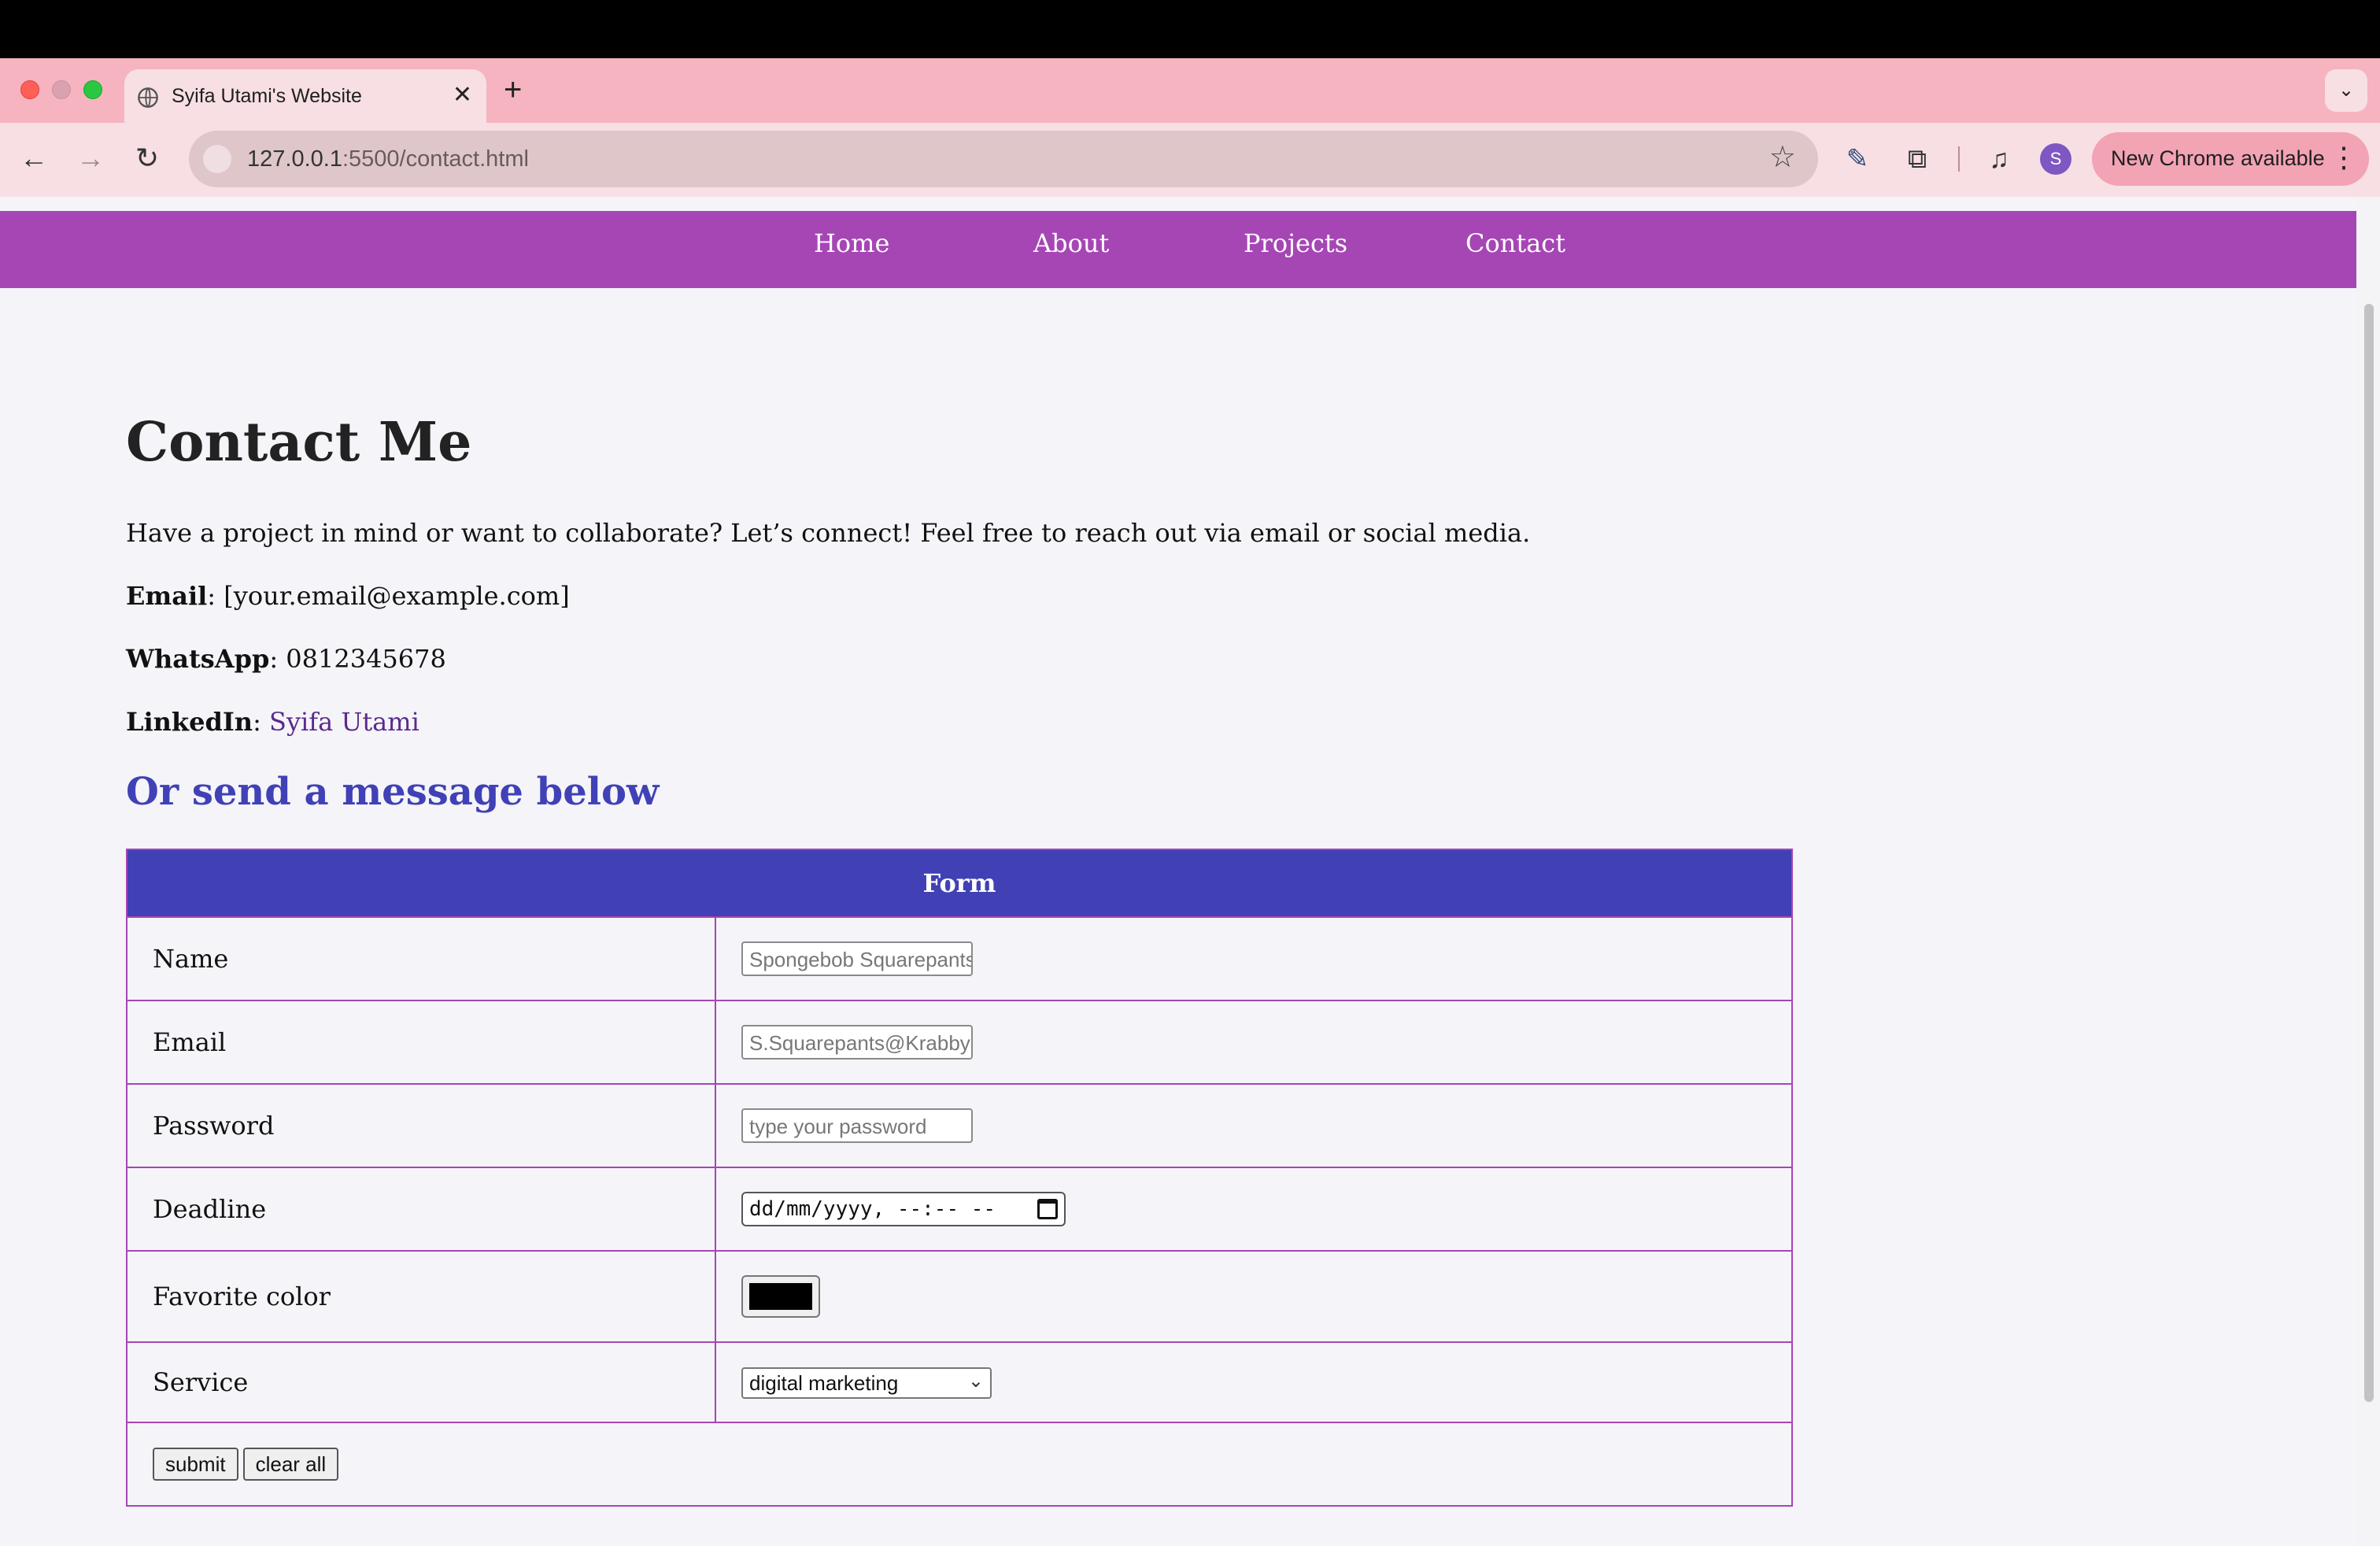 This screenshot has width=2380, height=1546. Describe the element at coordinates (1917, 159) in the screenshot. I see `extensions-puzzle-icon: ⧉` at that location.